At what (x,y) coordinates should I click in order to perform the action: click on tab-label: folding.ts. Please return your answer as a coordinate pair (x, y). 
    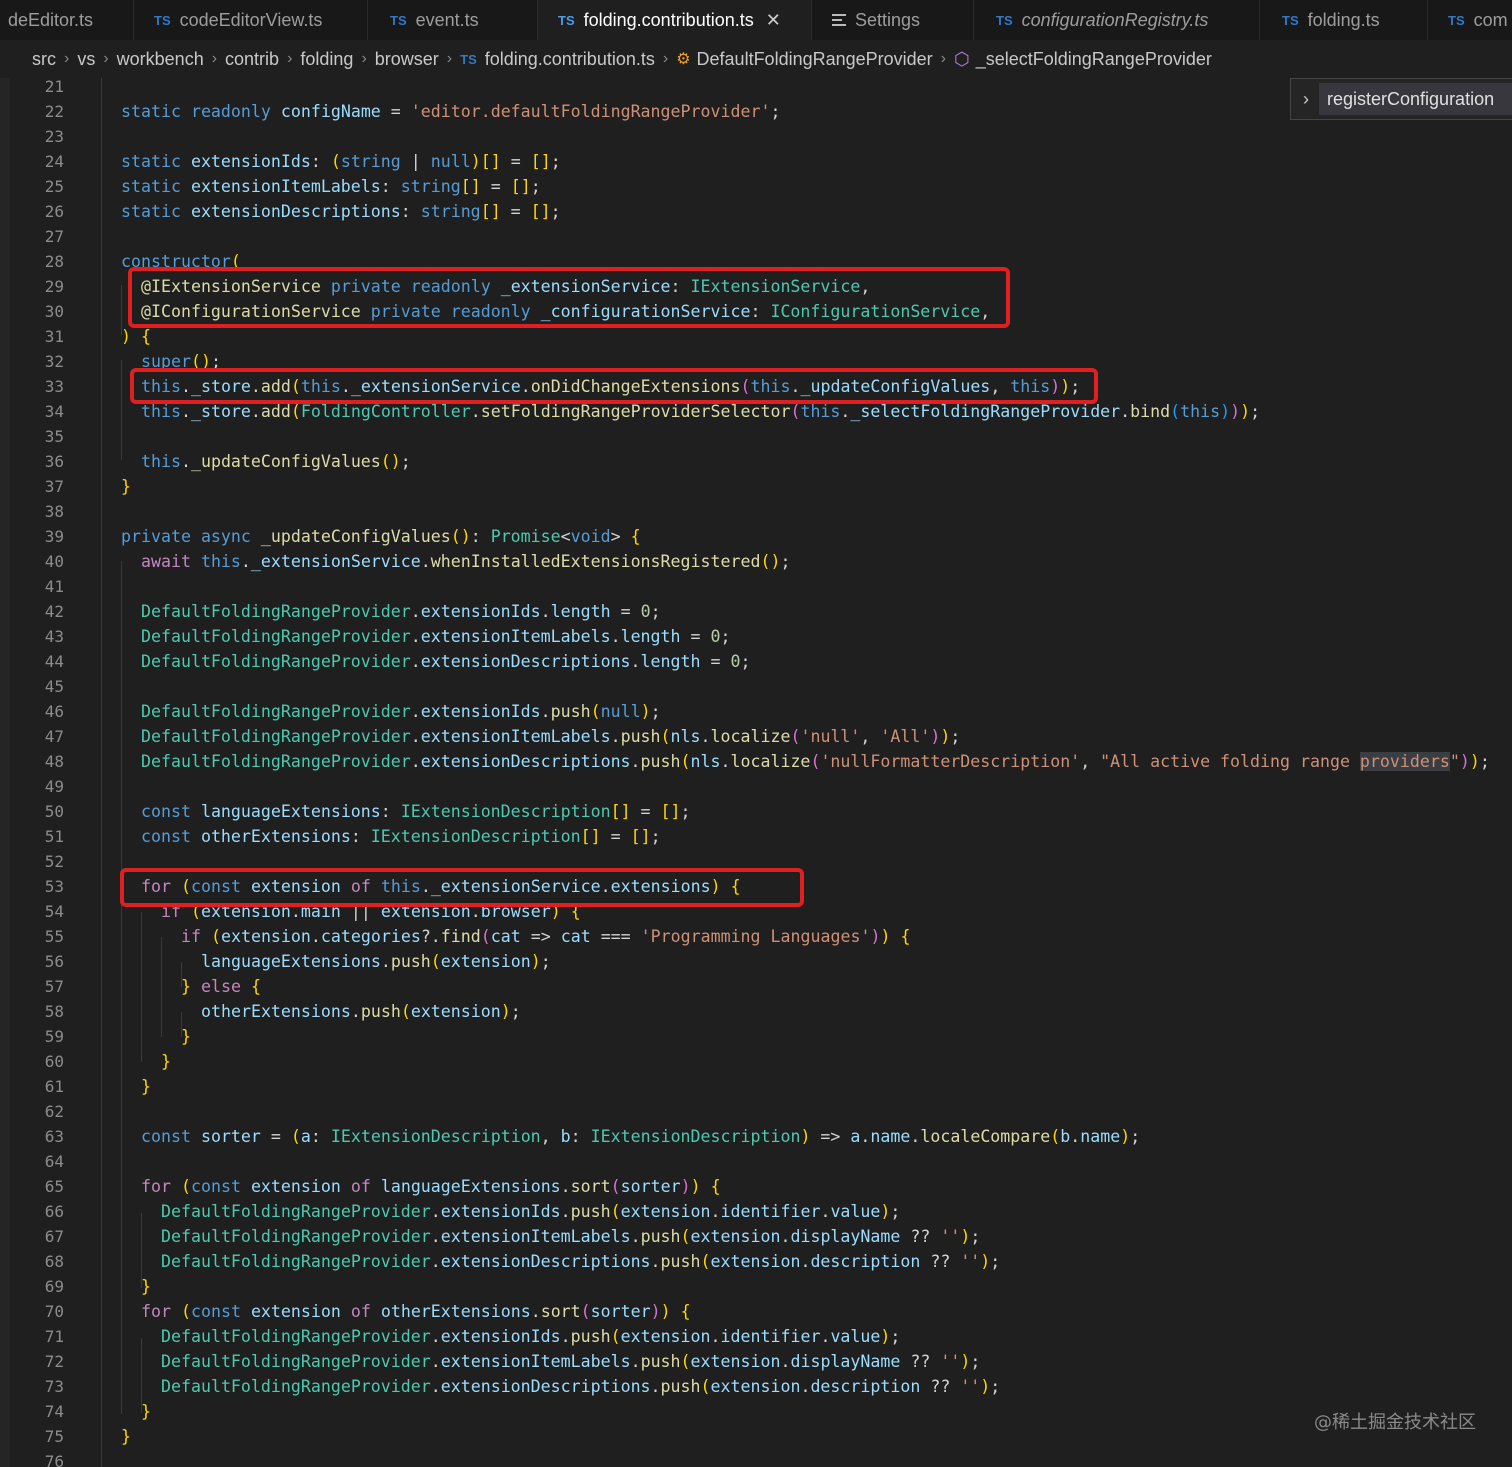
    Looking at the image, I should click on (1343, 19).